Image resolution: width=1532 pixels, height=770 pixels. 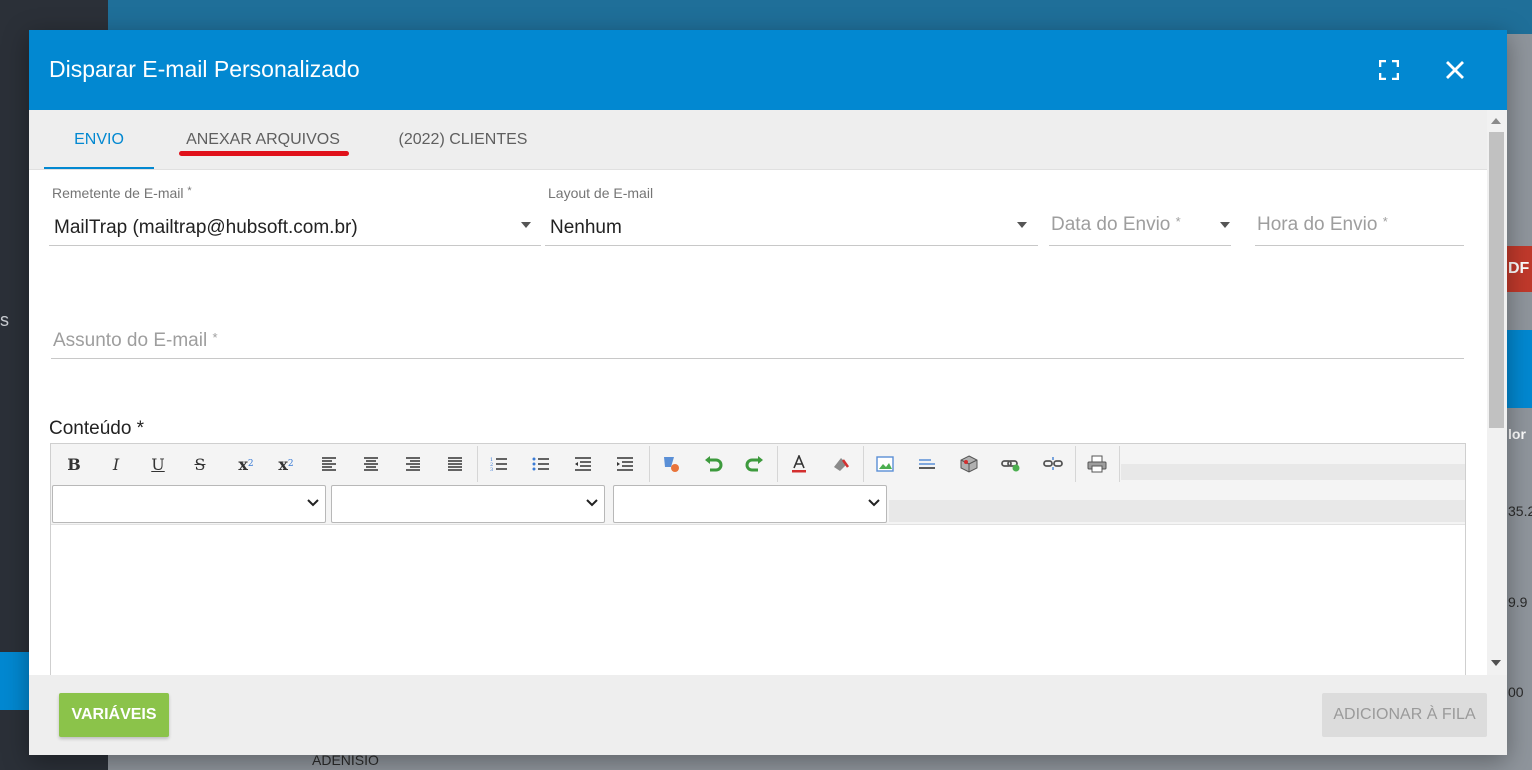 What do you see at coordinates (791, 245) in the screenshot?
I see `layout-underline` at bounding box center [791, 245].